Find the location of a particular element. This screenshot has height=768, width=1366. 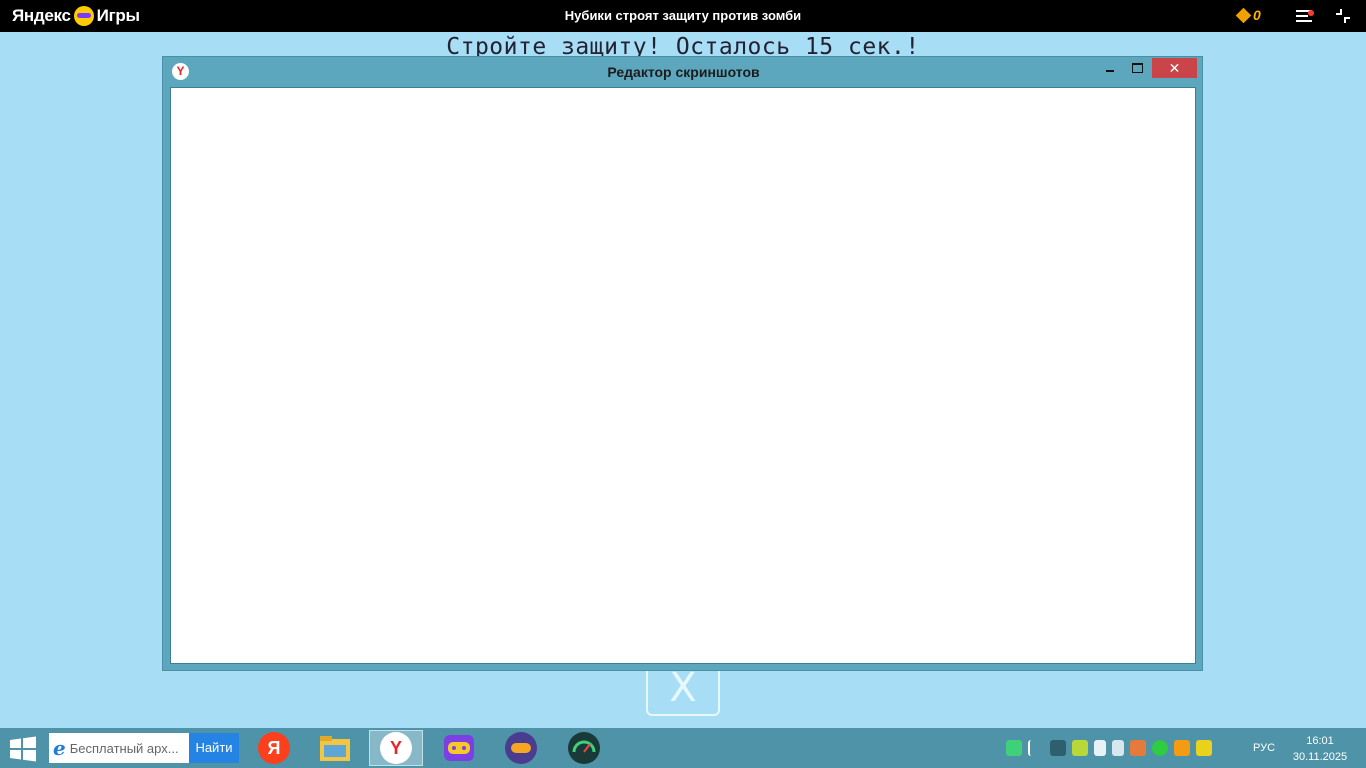

system-clock: 16:01 30.11.2025 is located at coordinates (1320, 749).